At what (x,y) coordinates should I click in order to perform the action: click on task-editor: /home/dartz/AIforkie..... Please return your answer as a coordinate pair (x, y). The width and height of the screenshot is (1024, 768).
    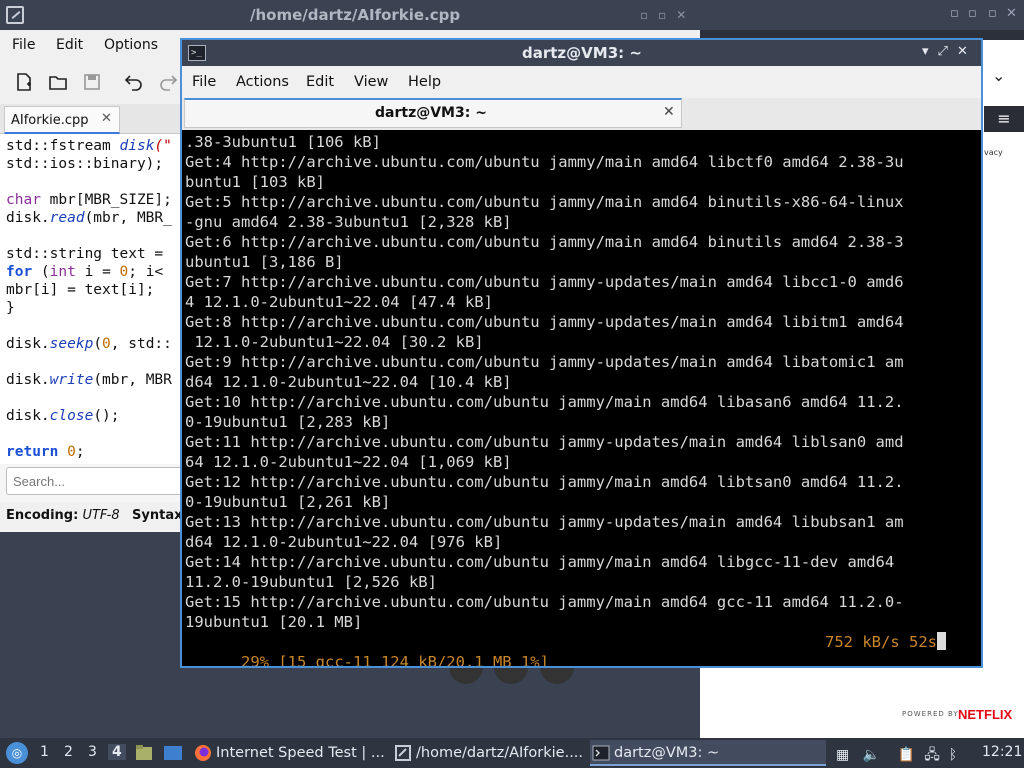
    Looking at the image, I should click on (490, 753).